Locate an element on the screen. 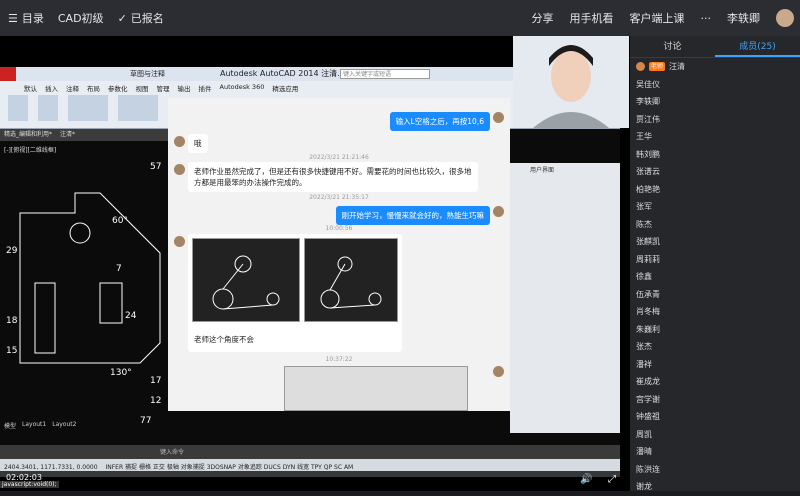 This screenshot has height=496, width=800. list-item: 钟盛祖 is located at coordinates (715, 417).